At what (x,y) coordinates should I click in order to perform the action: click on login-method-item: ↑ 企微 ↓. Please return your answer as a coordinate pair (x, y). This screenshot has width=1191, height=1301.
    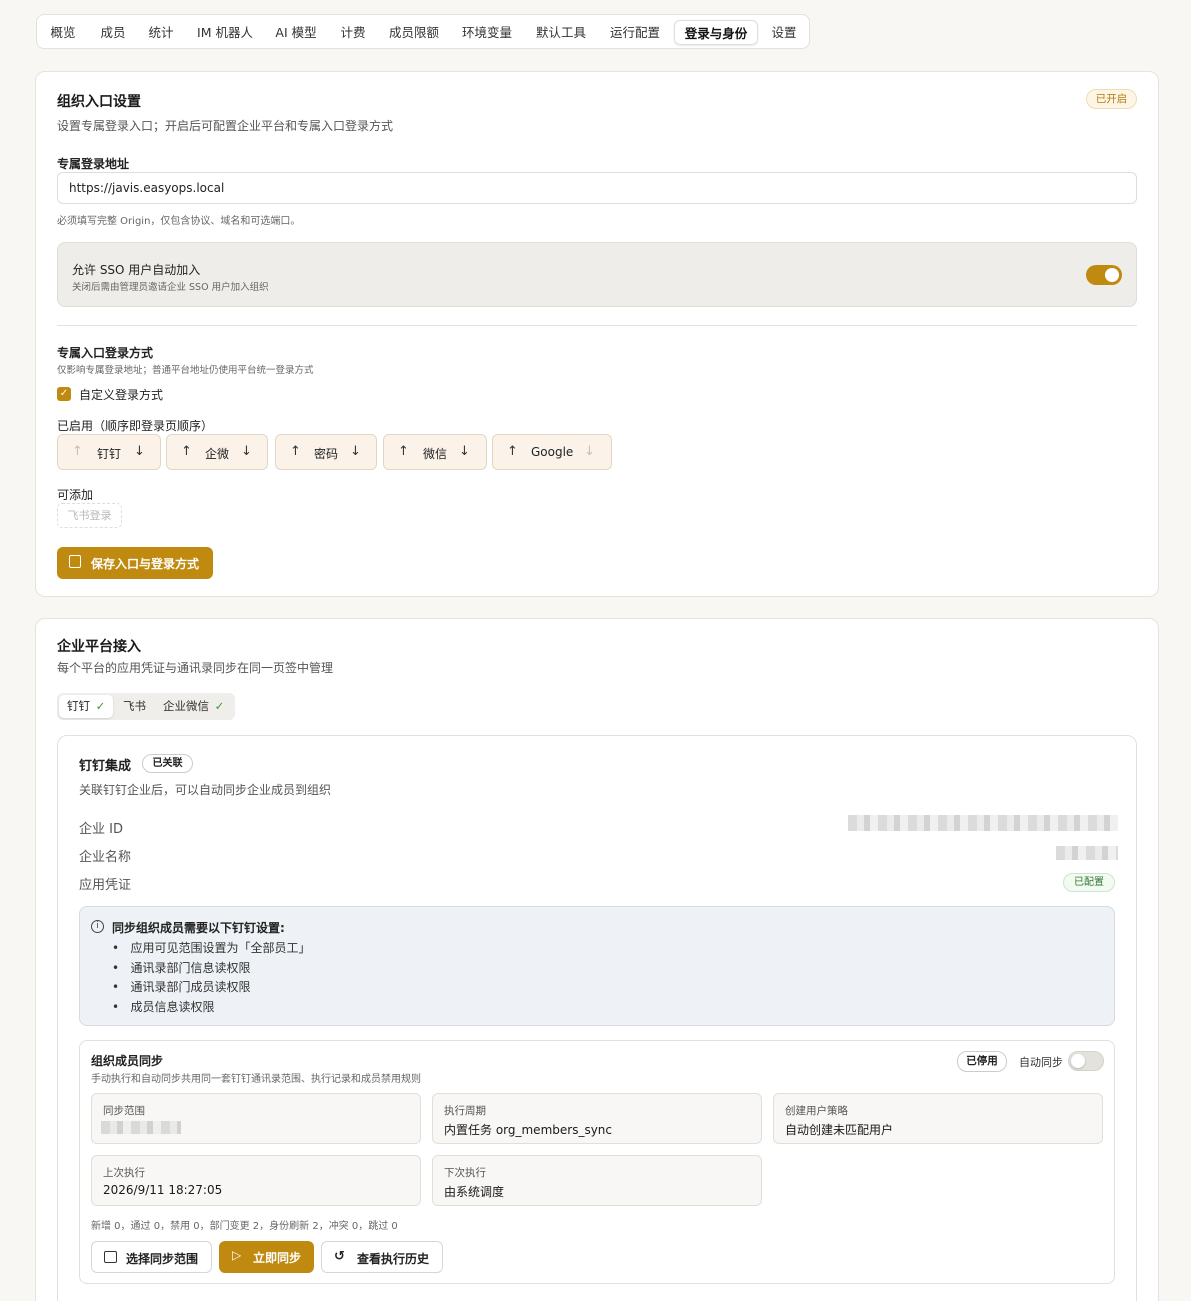
    Looking at the image, I should click on (217, 452).